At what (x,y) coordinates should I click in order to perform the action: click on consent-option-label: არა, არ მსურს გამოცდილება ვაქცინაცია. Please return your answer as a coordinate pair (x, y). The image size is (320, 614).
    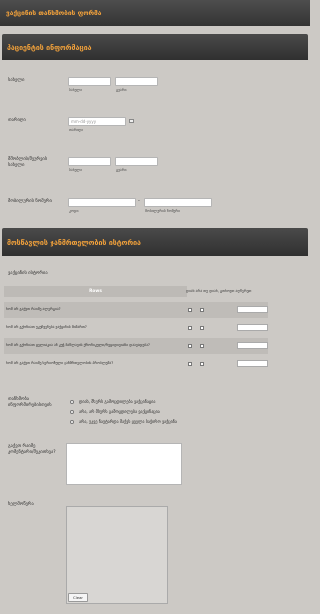
    Looking at the image, I should click on (119, 411).